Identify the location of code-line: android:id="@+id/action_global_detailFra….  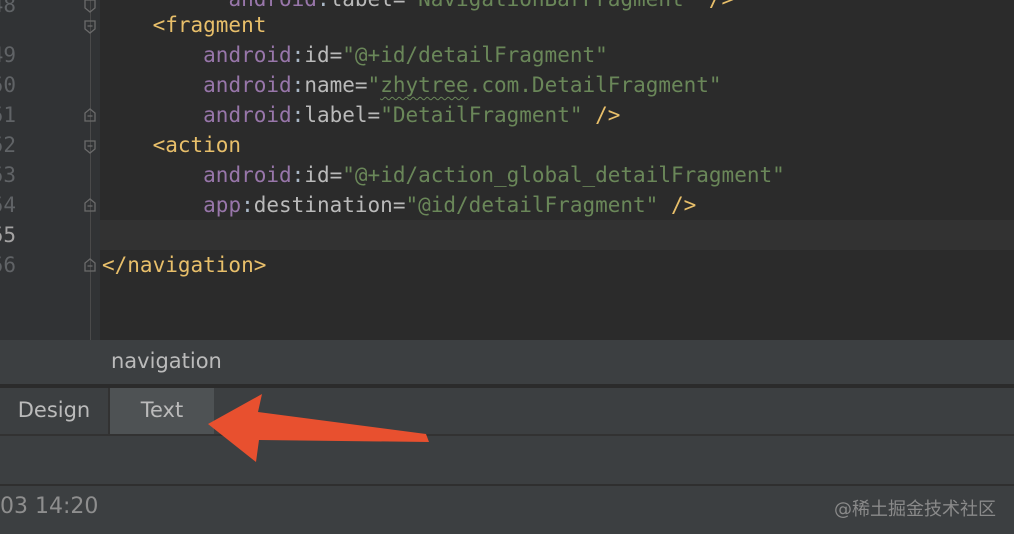
(443, 175).